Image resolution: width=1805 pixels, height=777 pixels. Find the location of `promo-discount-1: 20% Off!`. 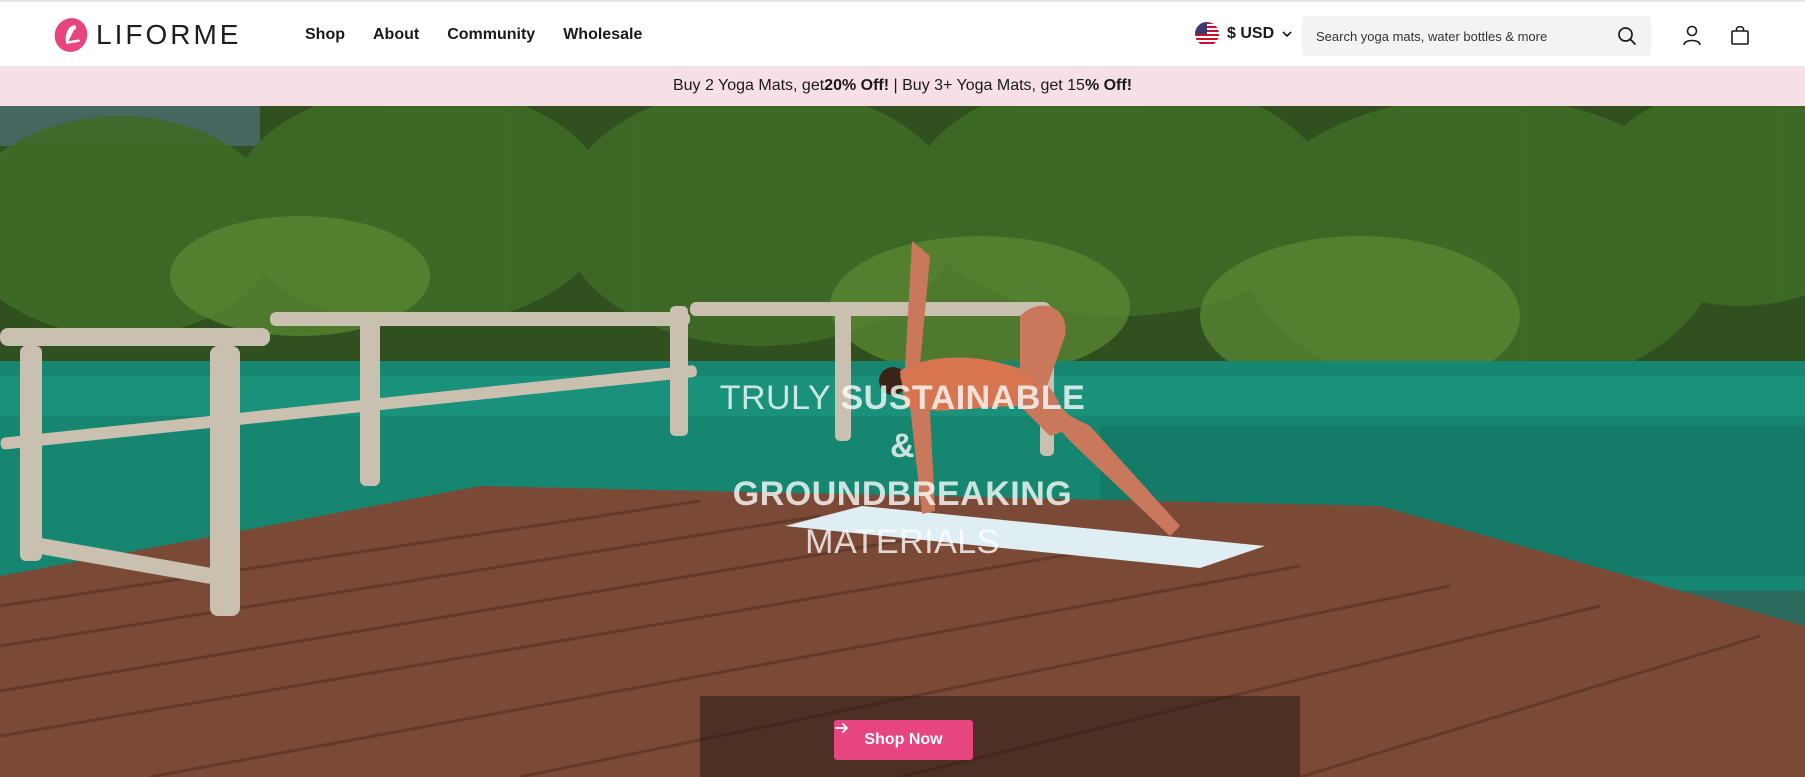

promo-discount-1: 20% Off! is located at coordinates (857, 85).